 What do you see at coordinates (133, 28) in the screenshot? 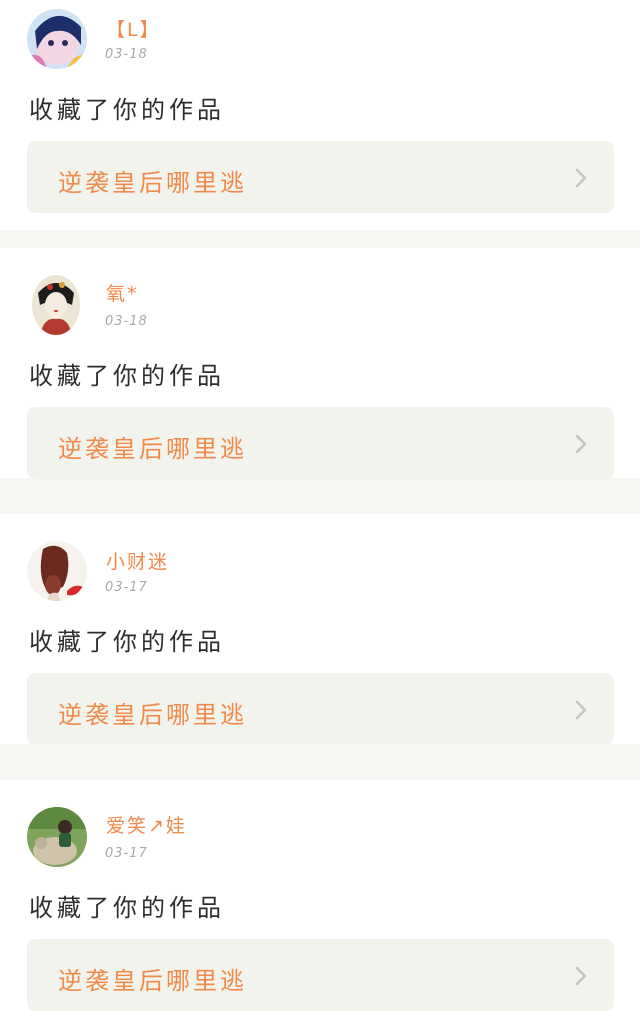
I see `user-name: 【L】` at bounding box center [133, 28].